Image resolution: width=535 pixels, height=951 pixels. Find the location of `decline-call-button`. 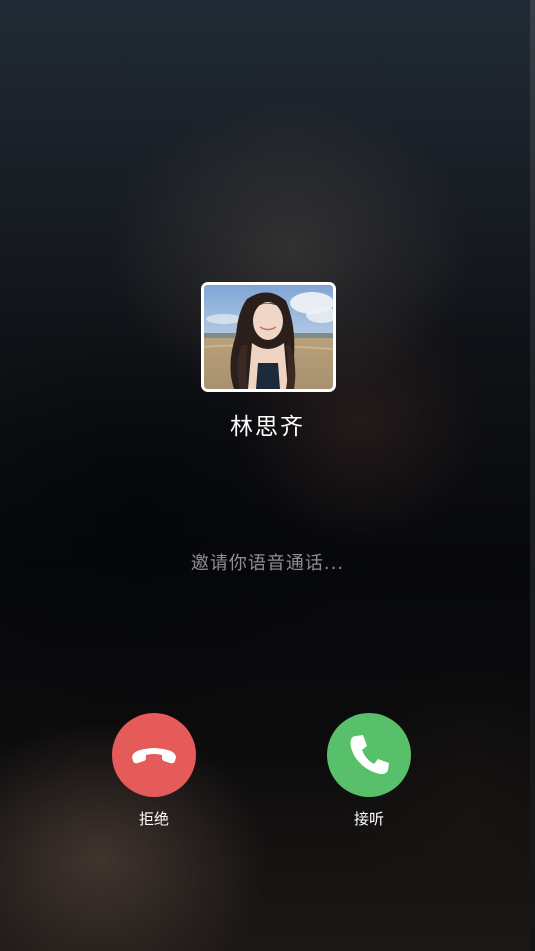

decline-call-button is located at coordinates (154, 755).